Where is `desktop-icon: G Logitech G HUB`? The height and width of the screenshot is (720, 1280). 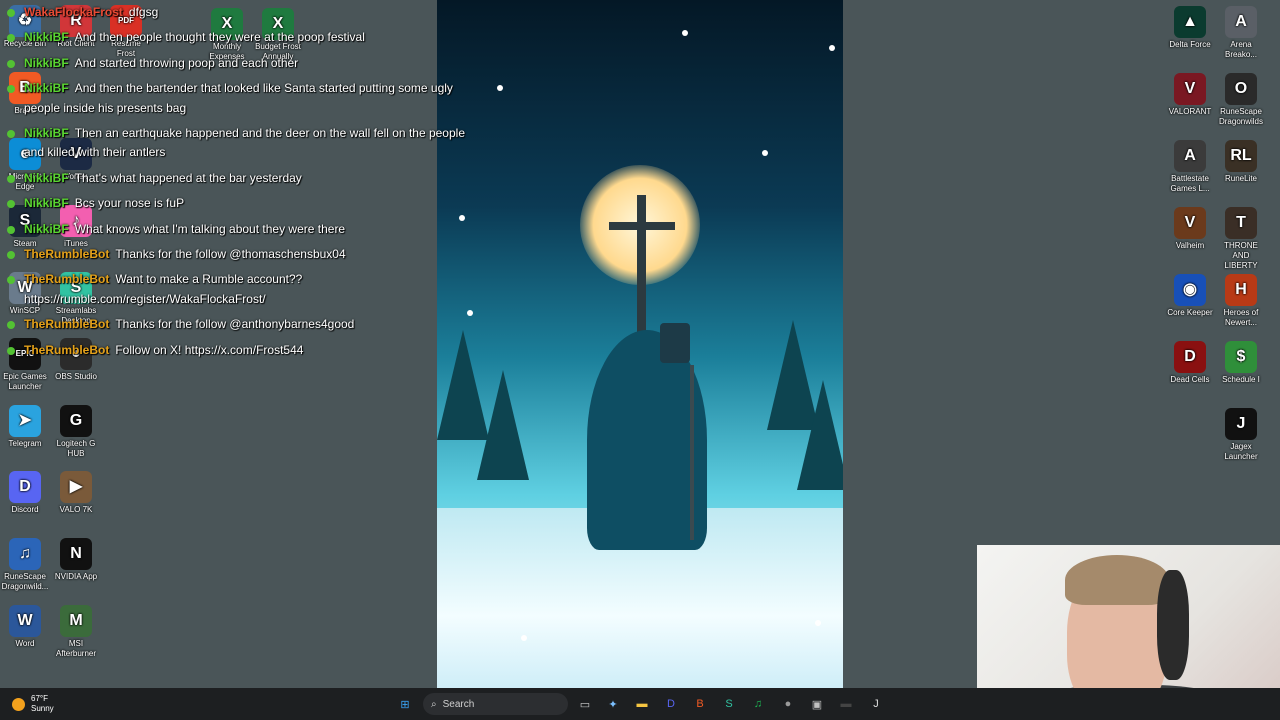 desktop-icon: G Logitech G HUB is located at coordinates (76, 432).